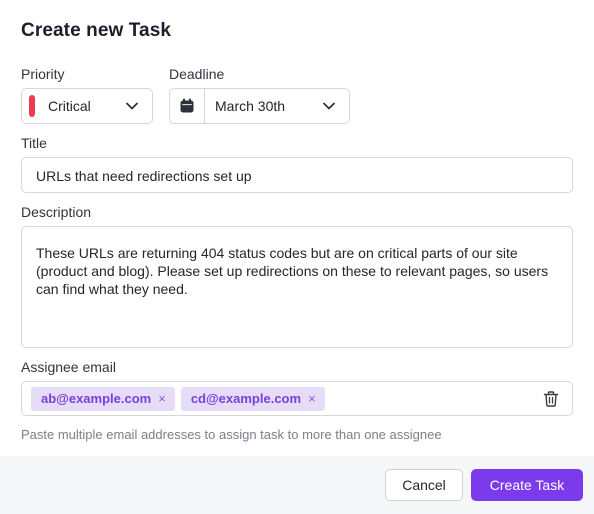 The height and width of the screenshot is (514, 594). I want to click on dialog-title: Create new Task, so click(96, 30).